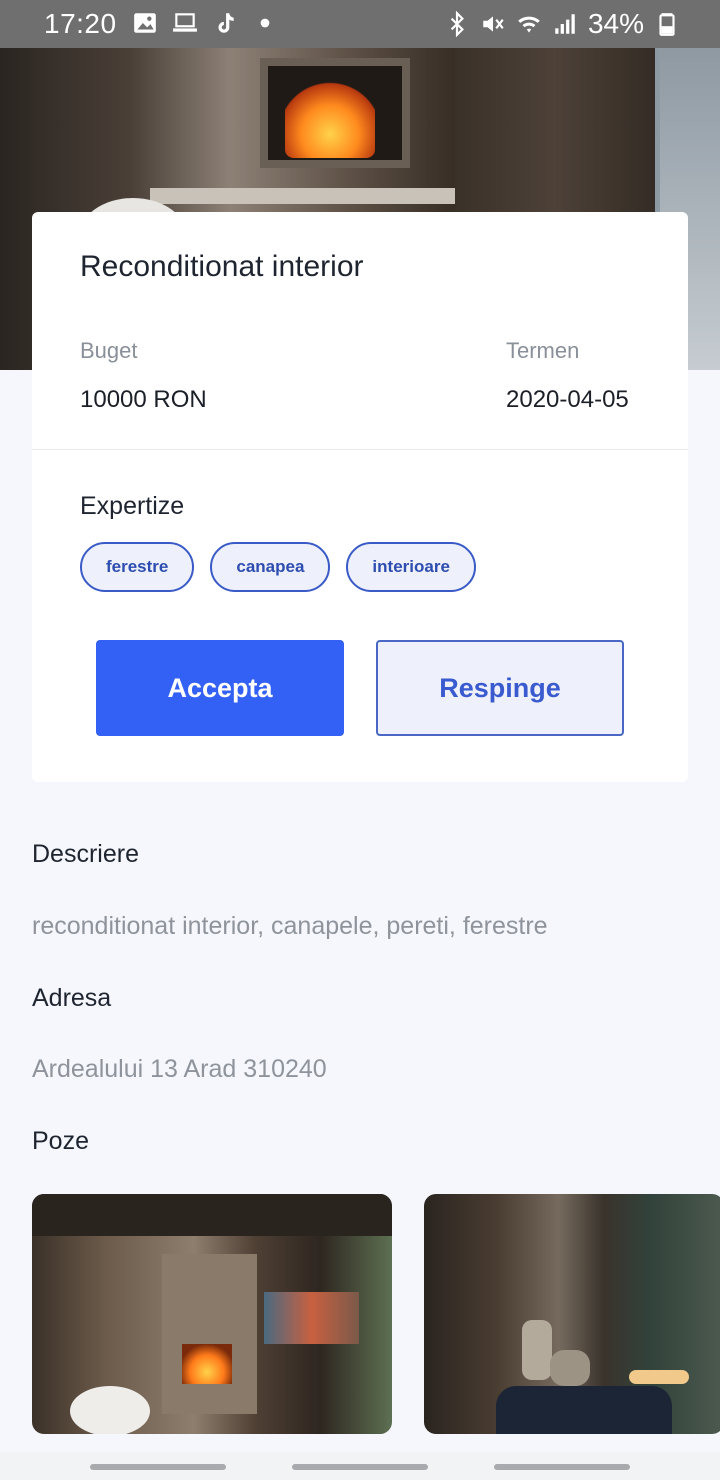 Image resolution: width=720 pixels, height=1480 pixels. Describe the element at coordinates (529, 24) in the screenshot. I see `wifi-icon` at that location.